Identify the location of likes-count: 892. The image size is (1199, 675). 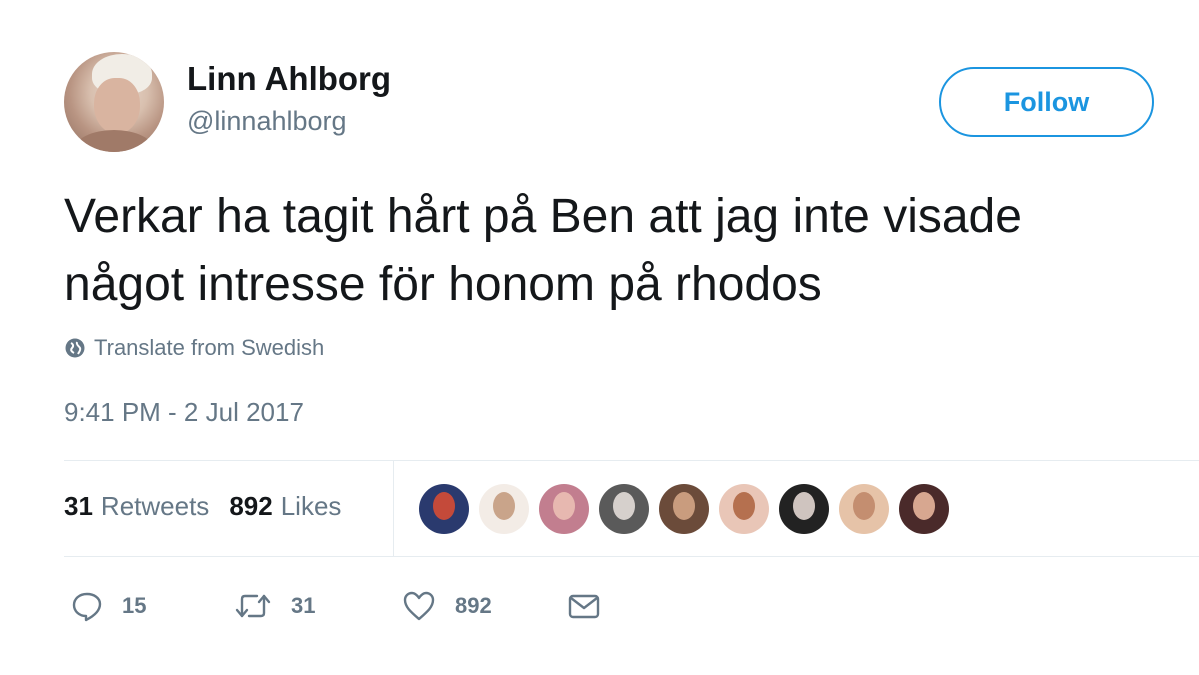
(251, 506).